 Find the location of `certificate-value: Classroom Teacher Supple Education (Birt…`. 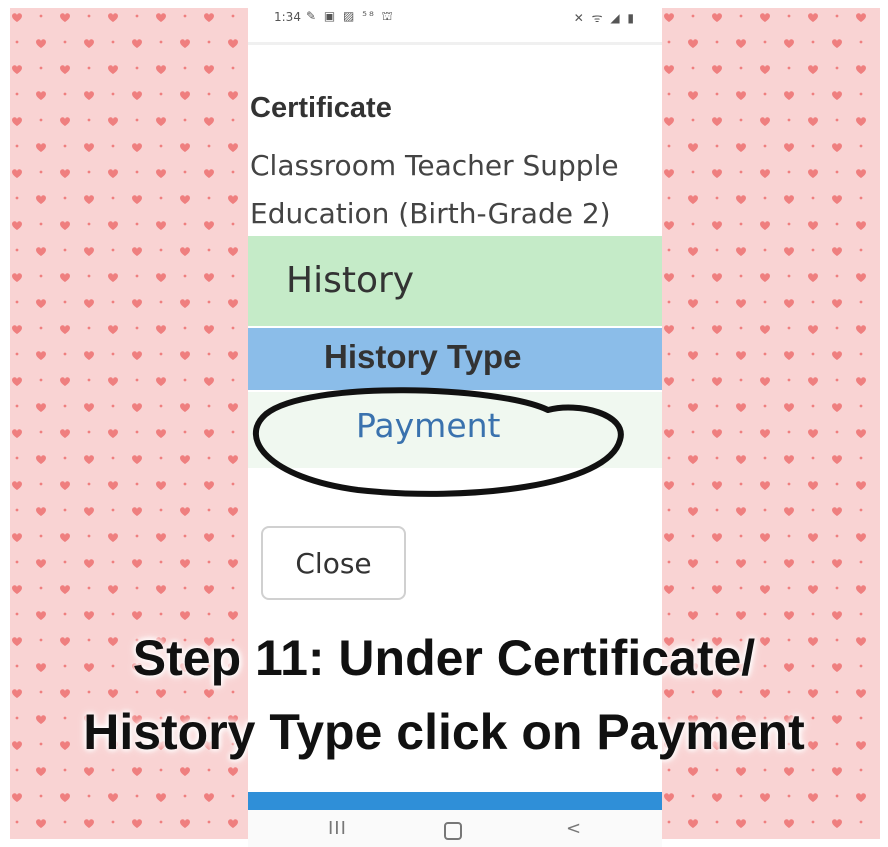

certificate-value: Classroom Teacher Supple Education (Birt… is located at coordinates (456, 190).